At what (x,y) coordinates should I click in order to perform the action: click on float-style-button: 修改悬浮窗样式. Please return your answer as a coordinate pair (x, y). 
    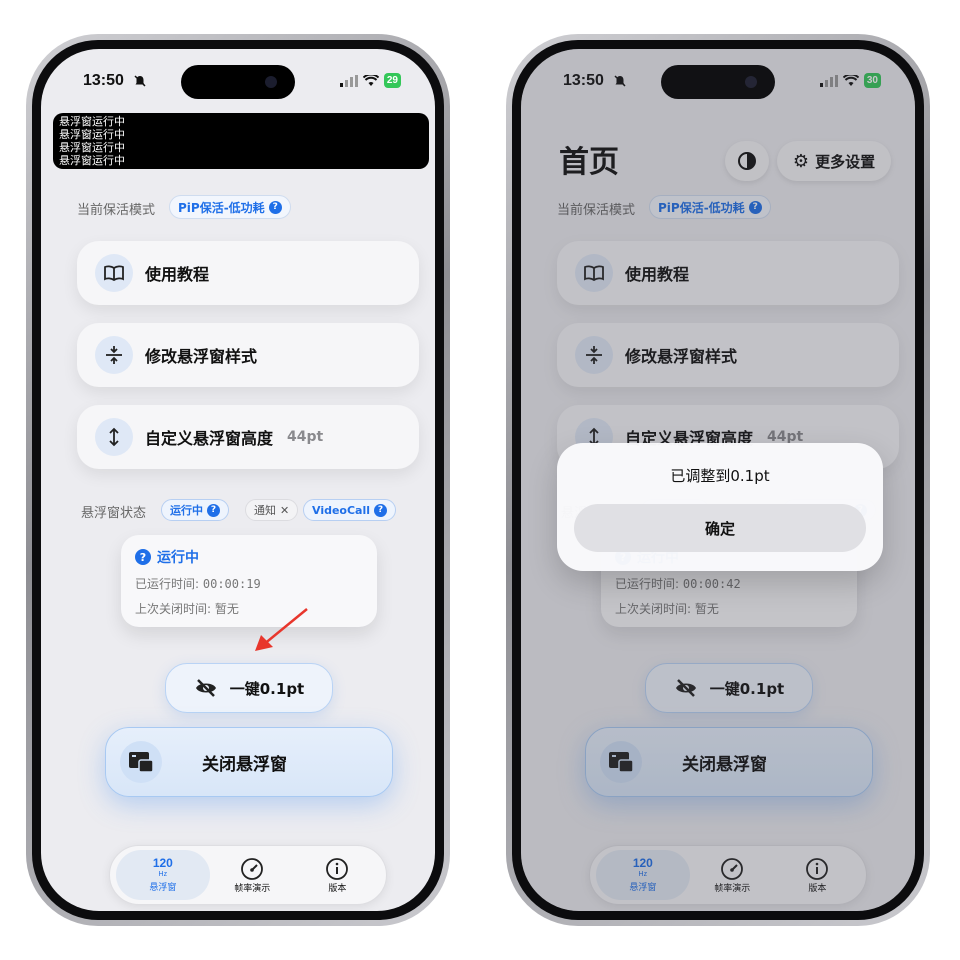
    Looking at the image, I should click on (248, 355).